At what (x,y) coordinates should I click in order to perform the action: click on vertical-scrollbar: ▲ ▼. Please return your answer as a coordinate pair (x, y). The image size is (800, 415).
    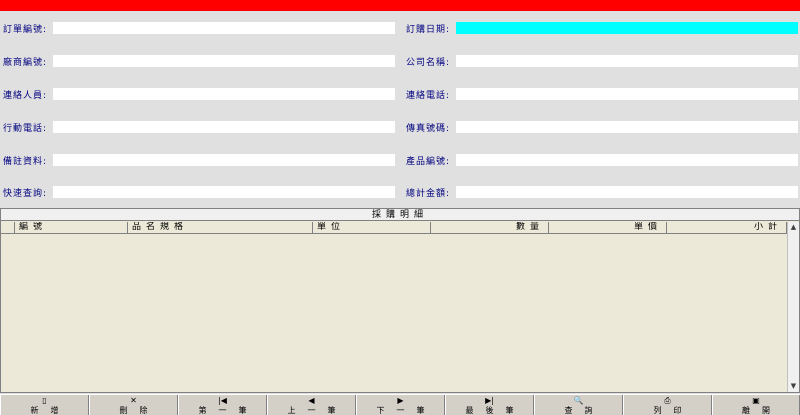
    Looking at the image, I should click on (793, 307).